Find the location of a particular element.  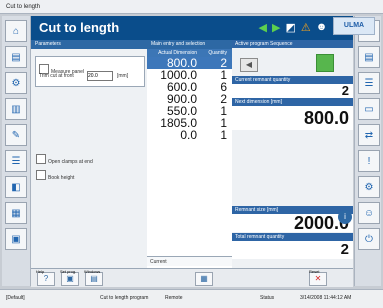

cut-program-button: ▦ is located at coordinates (204, 279).